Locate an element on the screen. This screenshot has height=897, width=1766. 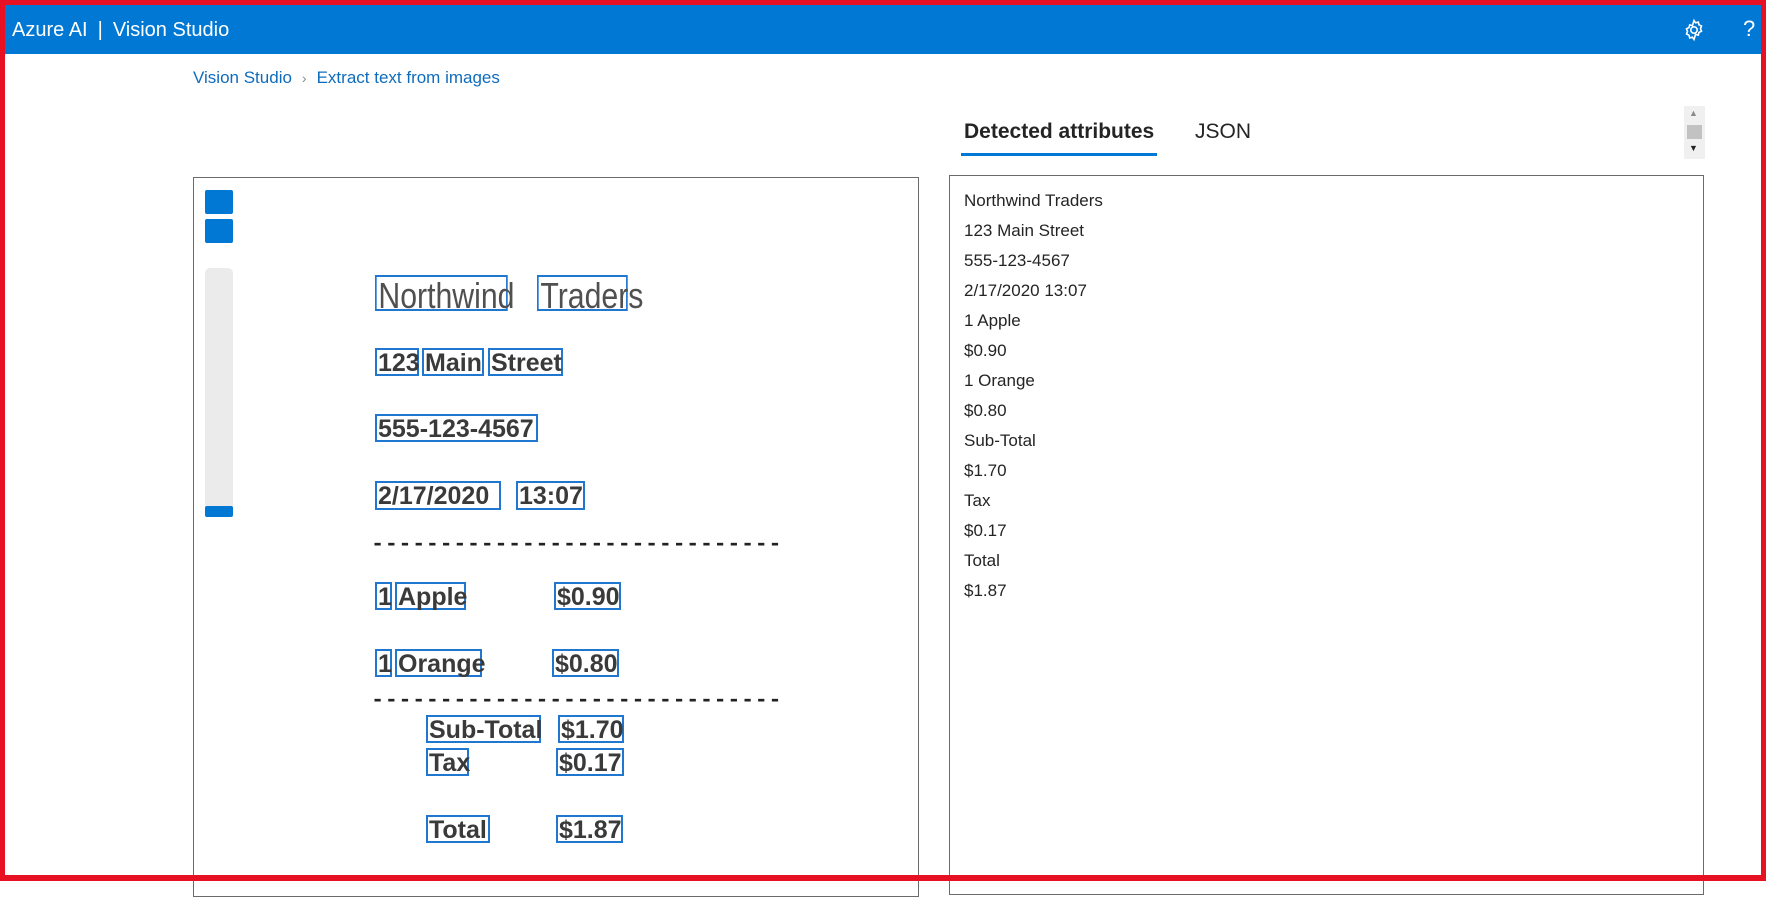
detected-line: 555-123-4567 is located at coordinates (1017, 260).